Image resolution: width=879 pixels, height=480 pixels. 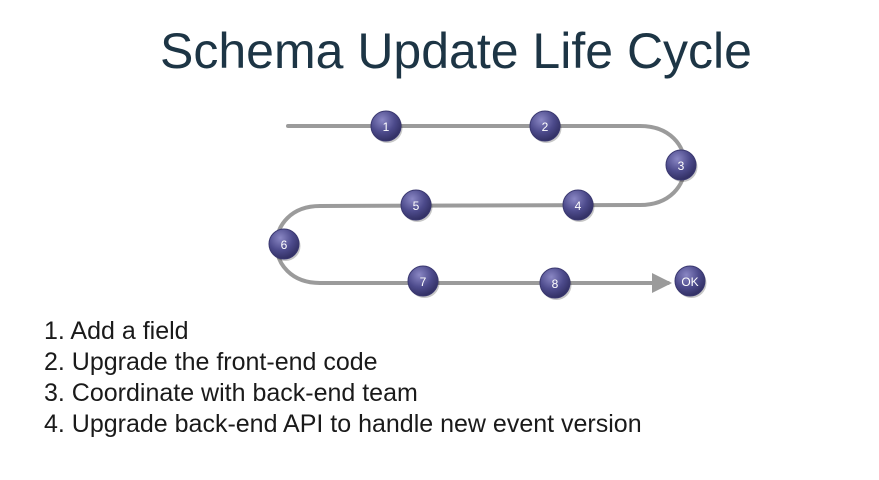 I want to click on lifecycle-node-label: 3, so click(x=681, y=166).